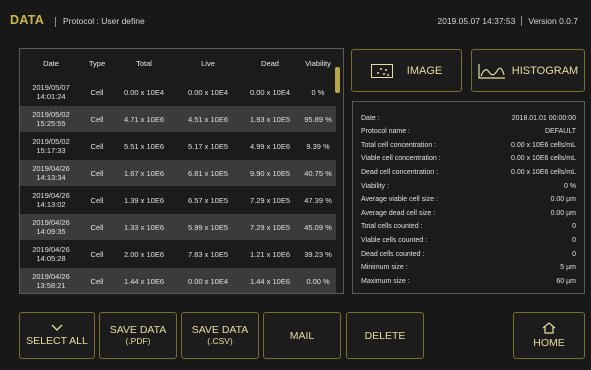 This screenshot has height=370, width=591. Describe the element at coordinates (468, 284) in the screenshot. I see `detail-row: Maximum size : 60 µm` at that location.